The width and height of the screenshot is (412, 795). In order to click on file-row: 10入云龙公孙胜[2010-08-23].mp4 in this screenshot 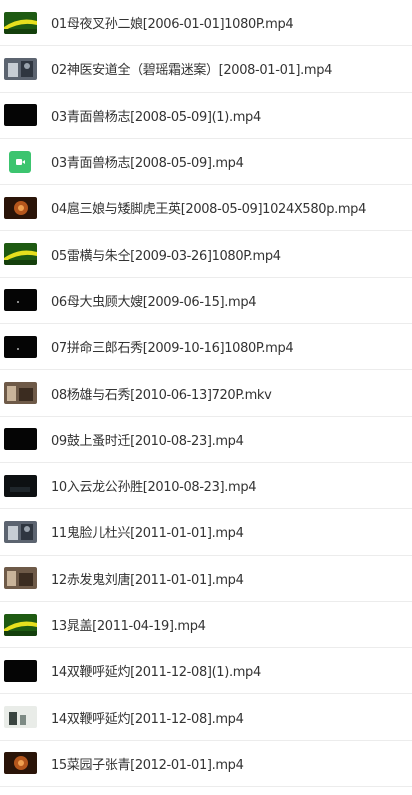, I will do `click(206, 486)`.